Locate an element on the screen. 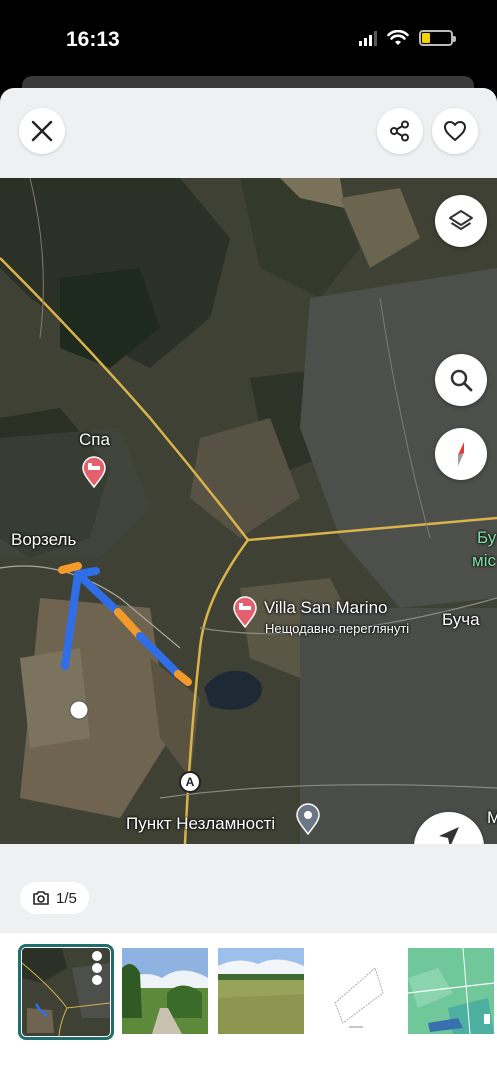 The height and width of the screenshot is (1080, 497). field-photo-thumb is located at coordinates (261, 991).